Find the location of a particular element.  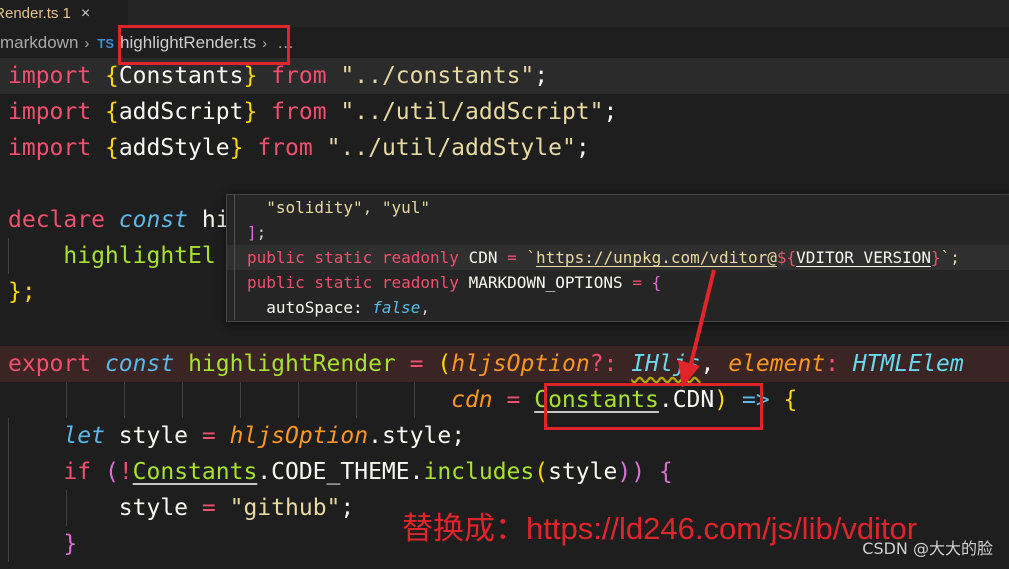

property: .CODE_THEME. is located at coordinates (340, 472).